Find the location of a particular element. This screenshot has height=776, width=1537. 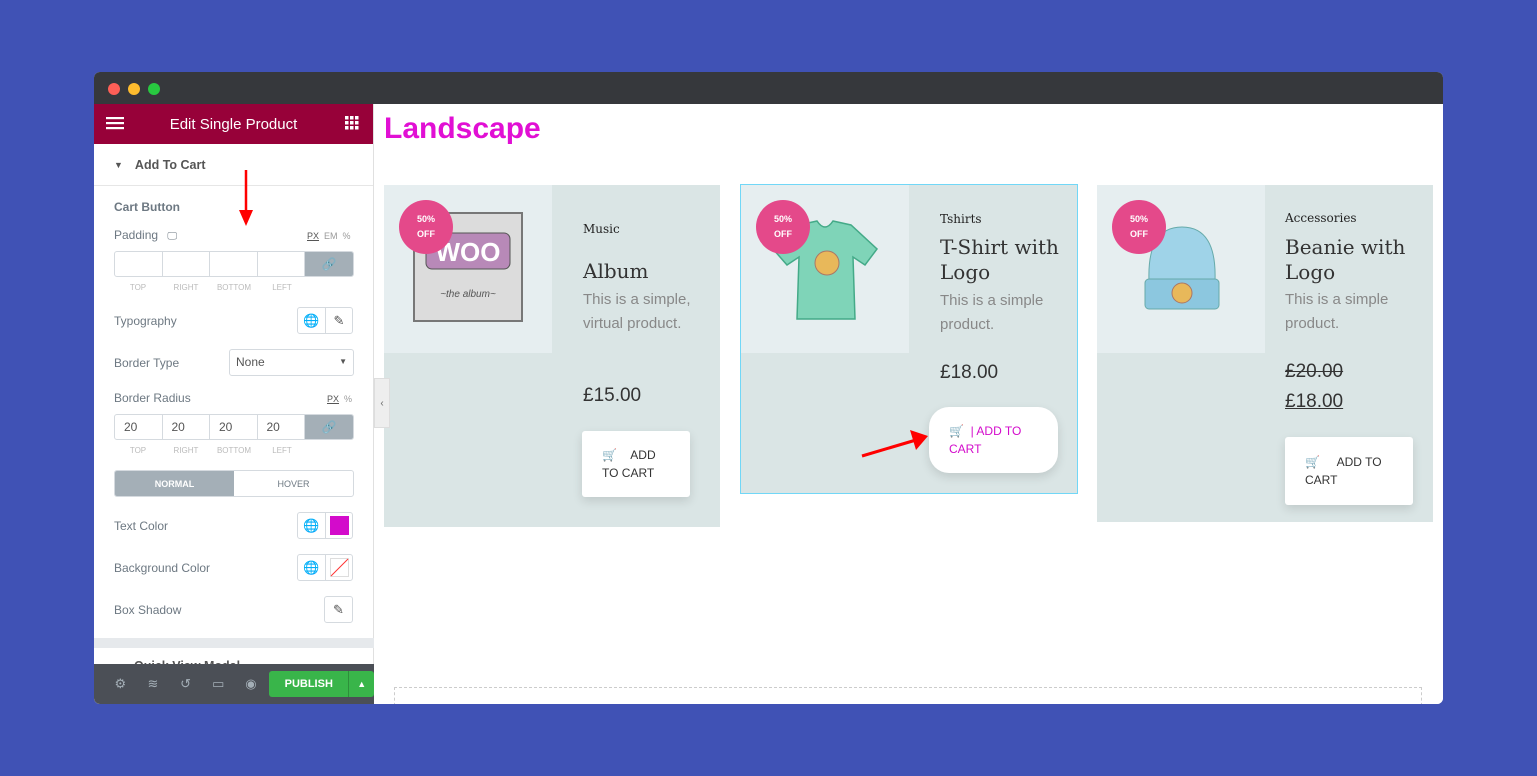

close-dot is located at coordinates (114, 89).